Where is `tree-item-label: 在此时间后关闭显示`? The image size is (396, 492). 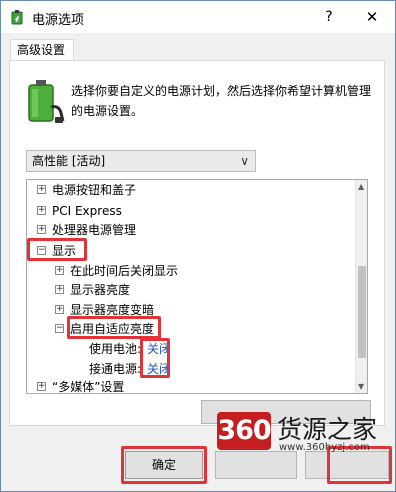
tree-item-label: 在此时间后关闭显示 is located at coordinates (124, 271).